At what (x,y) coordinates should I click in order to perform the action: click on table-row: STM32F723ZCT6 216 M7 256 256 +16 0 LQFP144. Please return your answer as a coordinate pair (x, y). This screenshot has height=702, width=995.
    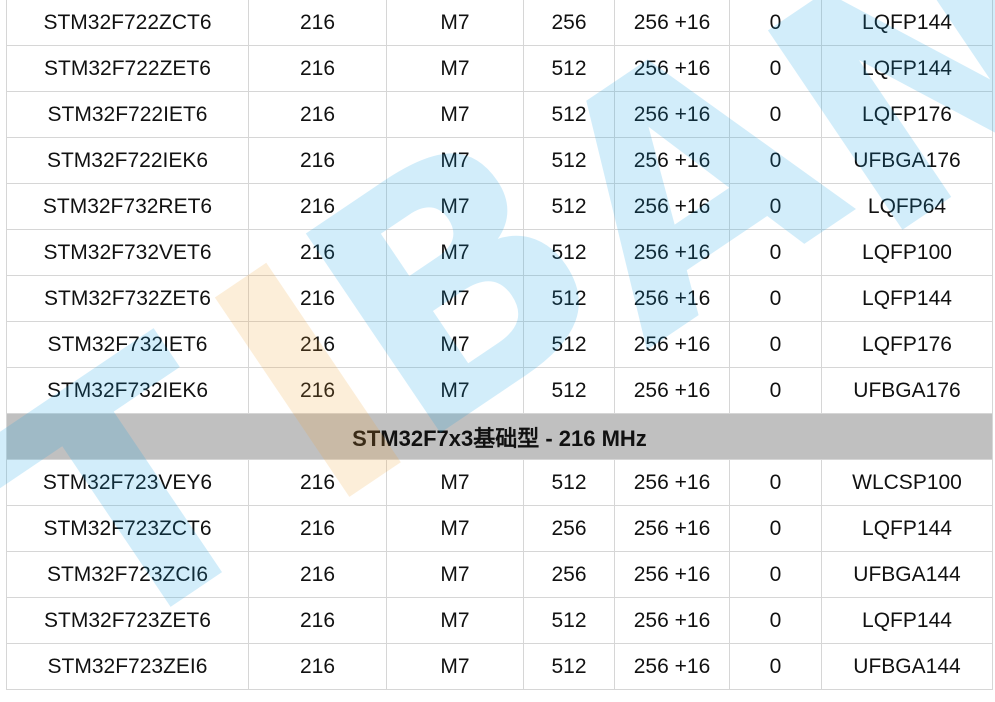
    Looking at the image, I should click on (499, 528).